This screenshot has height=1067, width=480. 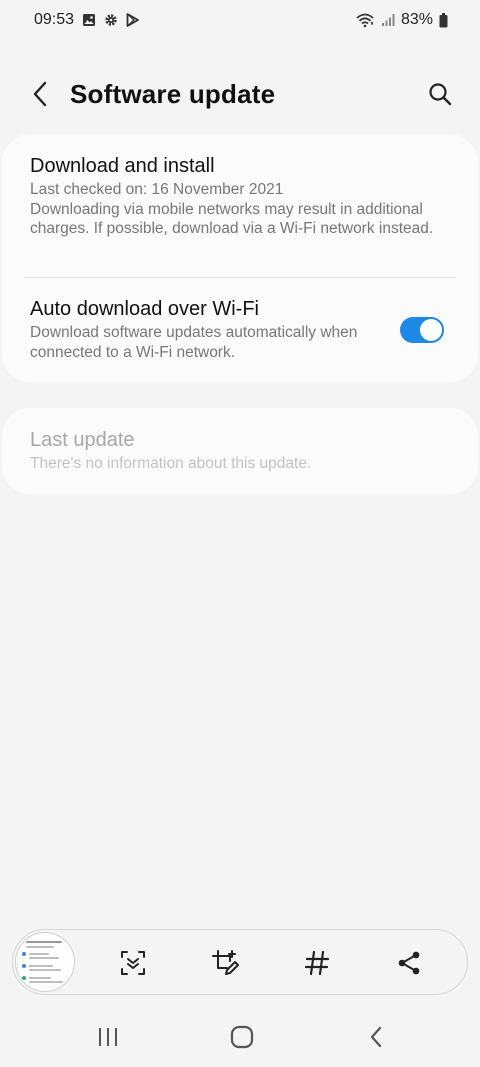 I want to click on share-icon, so click(x=409, y=963).